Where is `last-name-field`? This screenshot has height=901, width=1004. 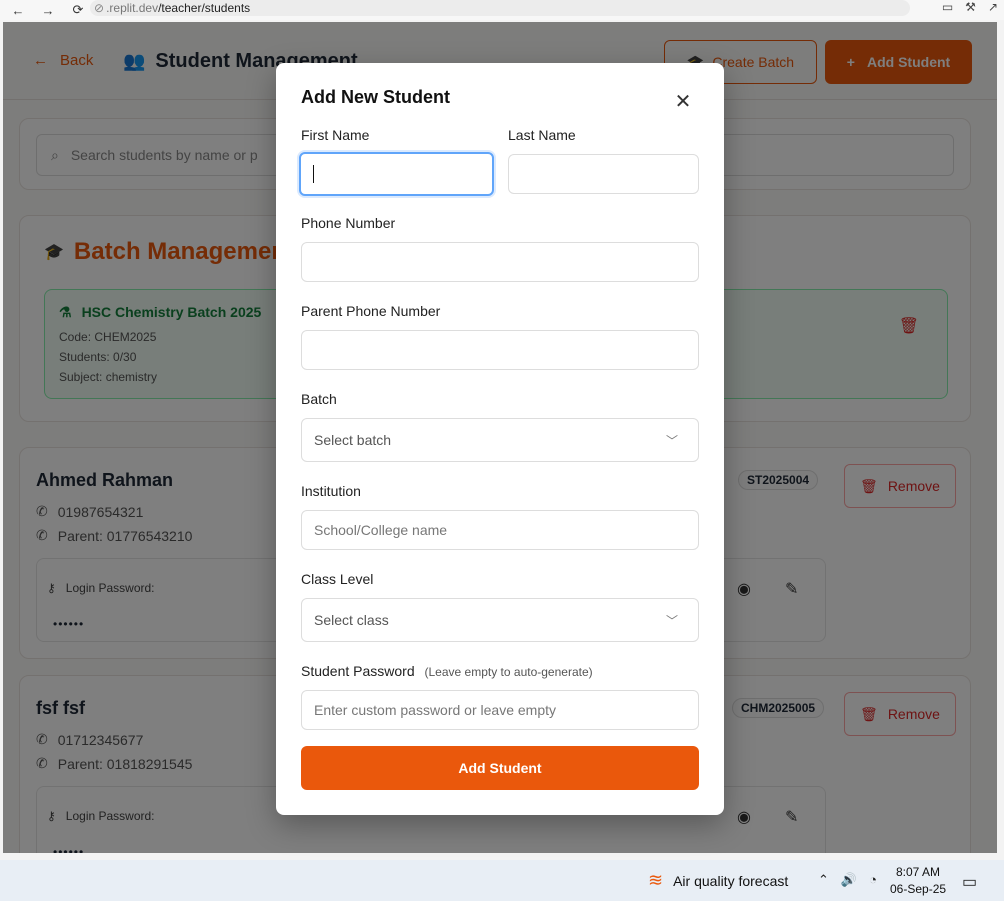
last-name-field is located at coordinates (603, 174).